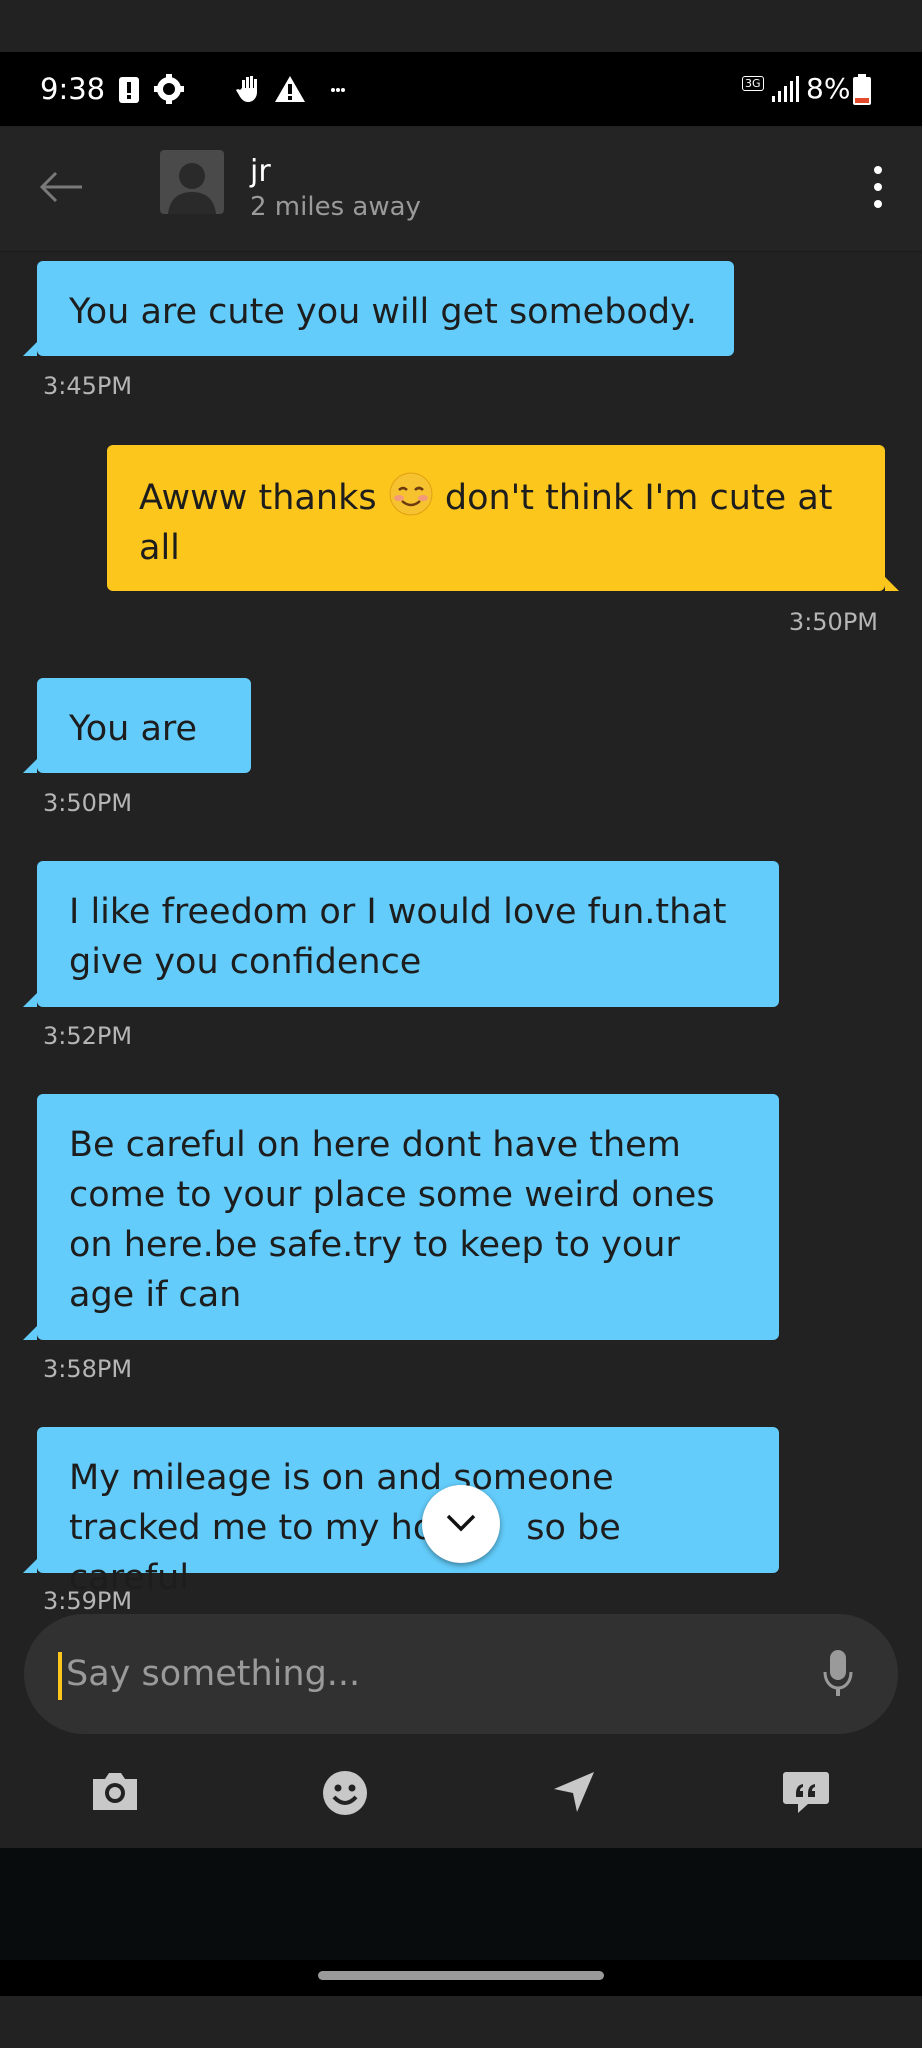  I want to click on more-options-icon, so click(878, 191).